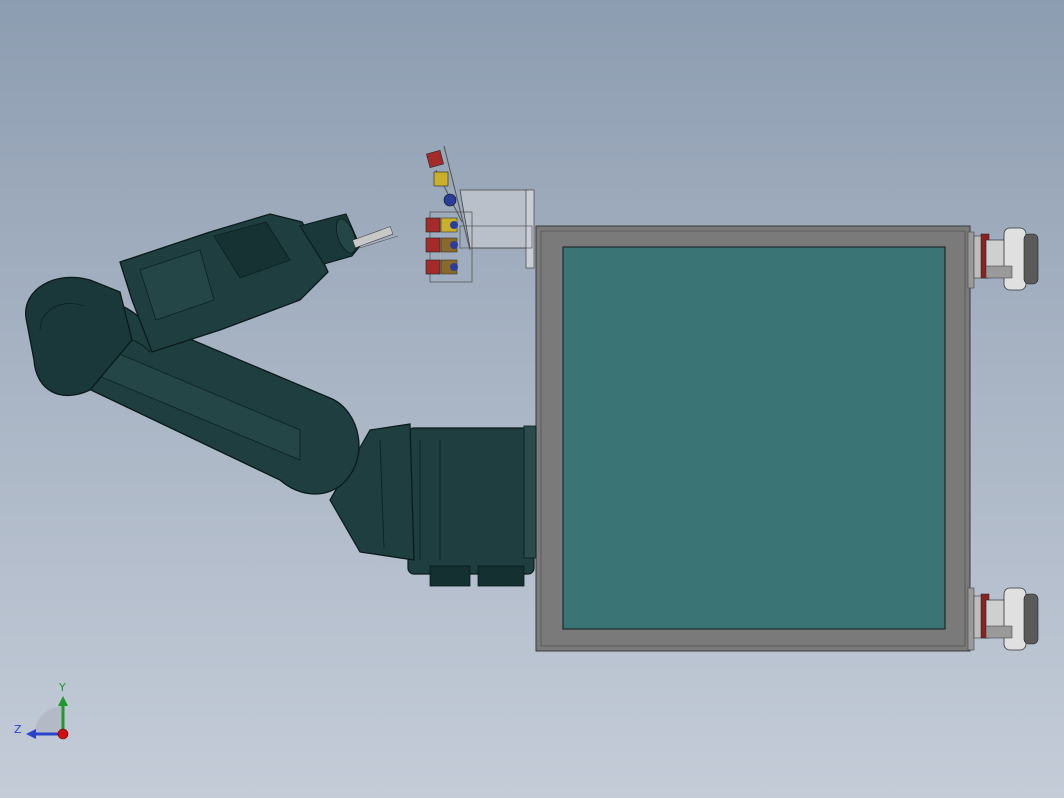 Image resolution: width=1064 pixels, height=798 pixels. What do you see at coordinates (62, 687) in the screenshot?
I see `y-axis-label: Y` at bounding box center [62, 687].